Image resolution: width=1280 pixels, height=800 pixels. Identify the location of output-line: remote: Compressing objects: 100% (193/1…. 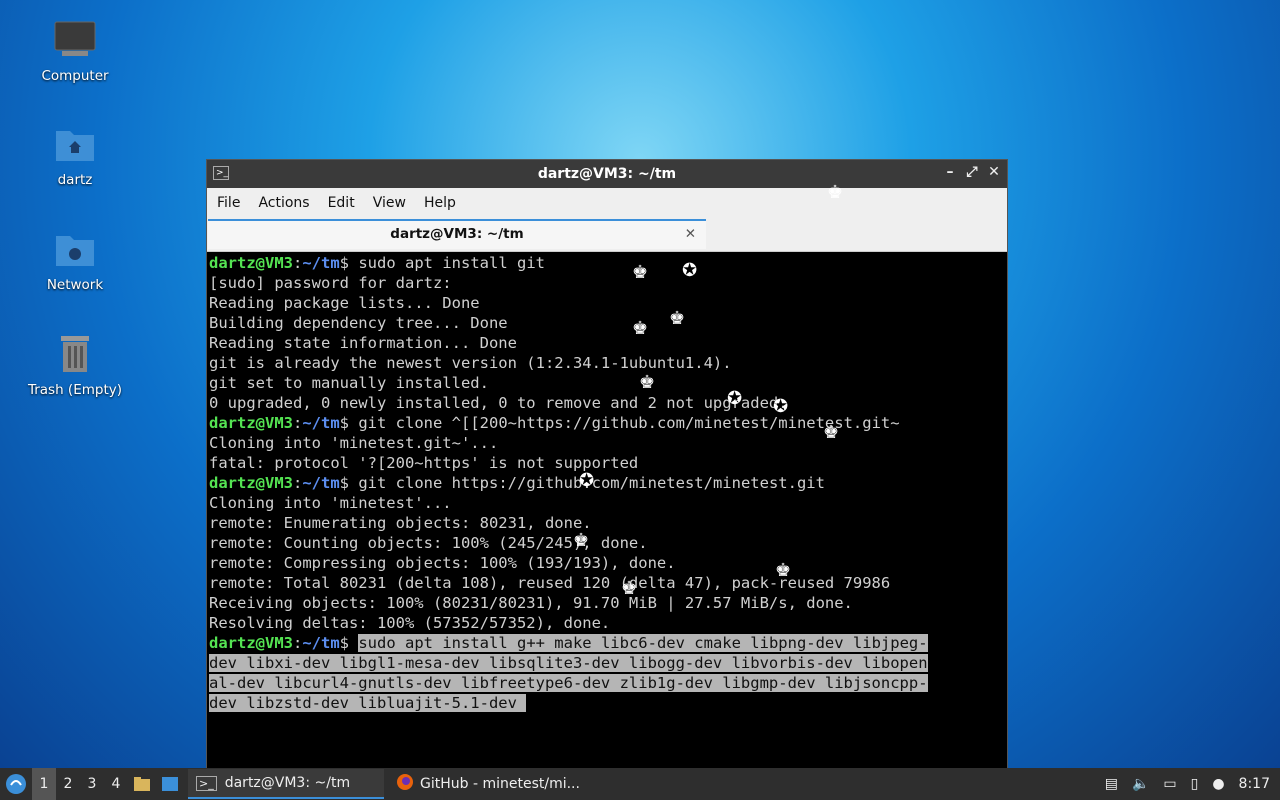
(442, 563).